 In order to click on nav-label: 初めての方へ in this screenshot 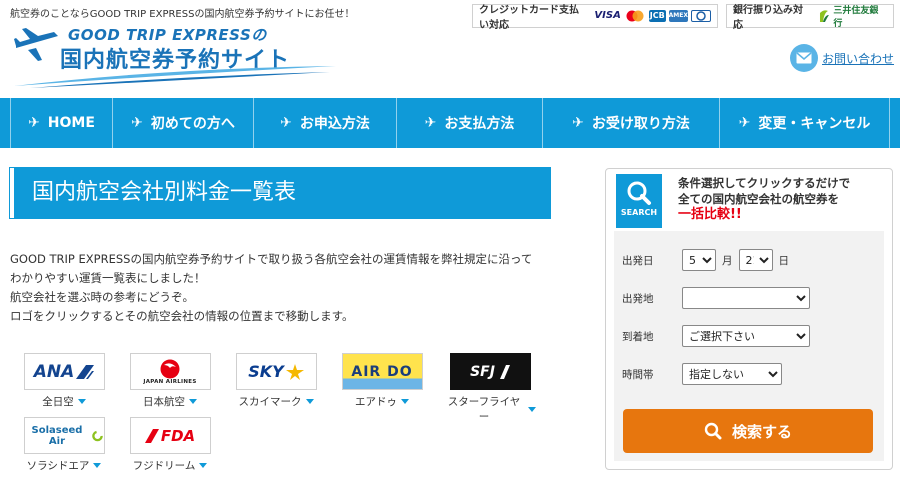, I will do `click(192, 124)`.